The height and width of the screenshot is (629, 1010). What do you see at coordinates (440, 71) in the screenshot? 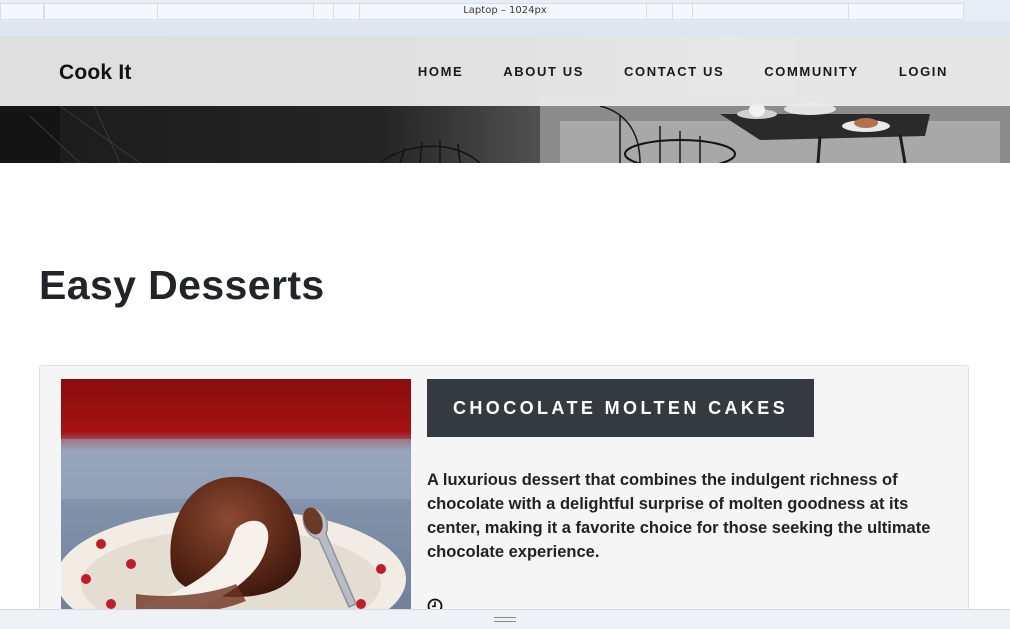
I see `nav-home: HOME` at bounding box center [440, 71].